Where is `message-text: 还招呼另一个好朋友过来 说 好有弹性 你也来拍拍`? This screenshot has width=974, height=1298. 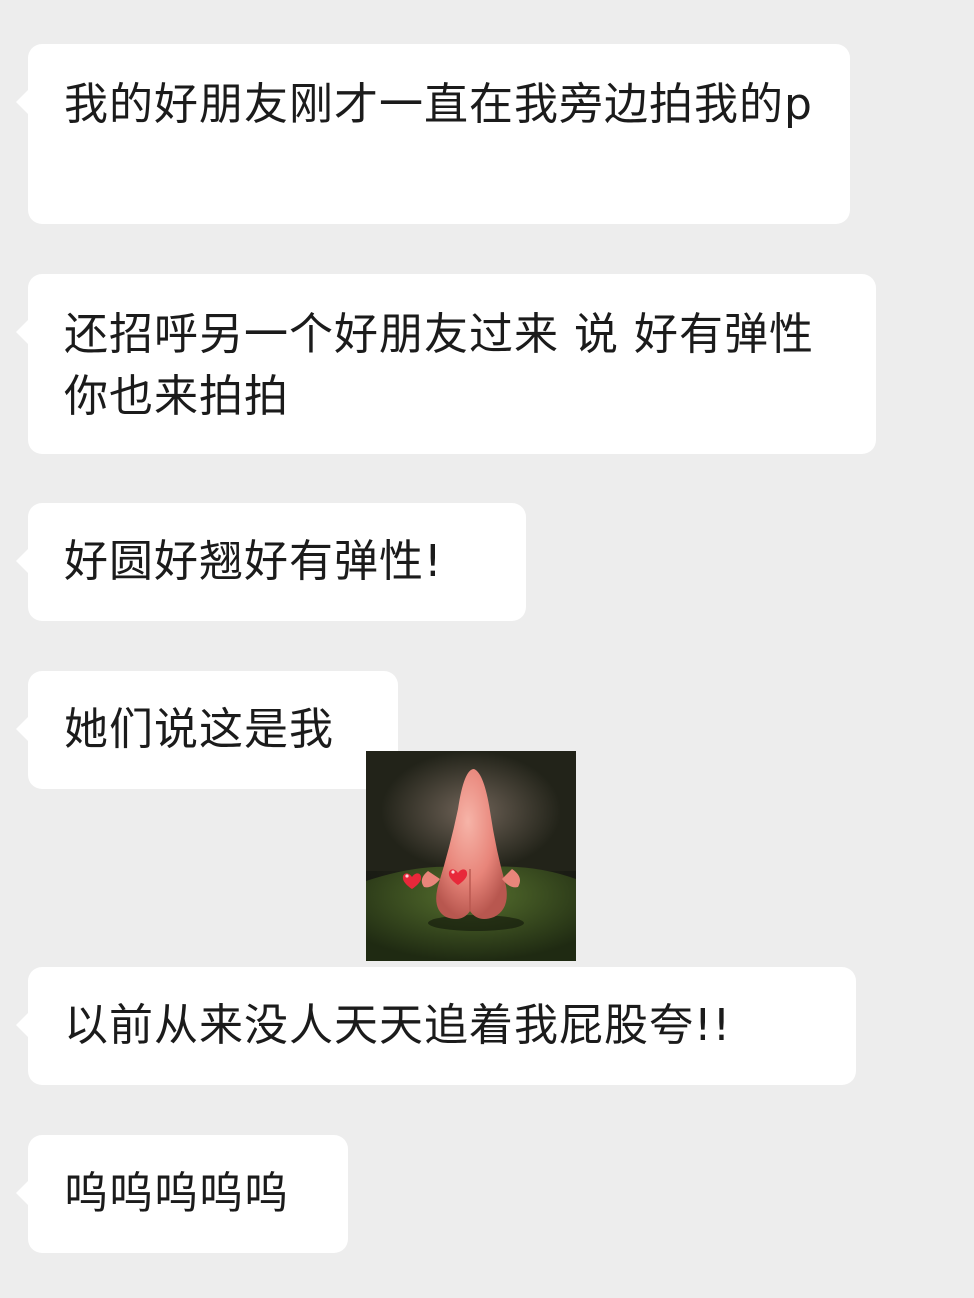
message-text: 还招呼另一个好朋友过来 说 好有弹性 你也来拍拍 is located at coordinates (439, 365).